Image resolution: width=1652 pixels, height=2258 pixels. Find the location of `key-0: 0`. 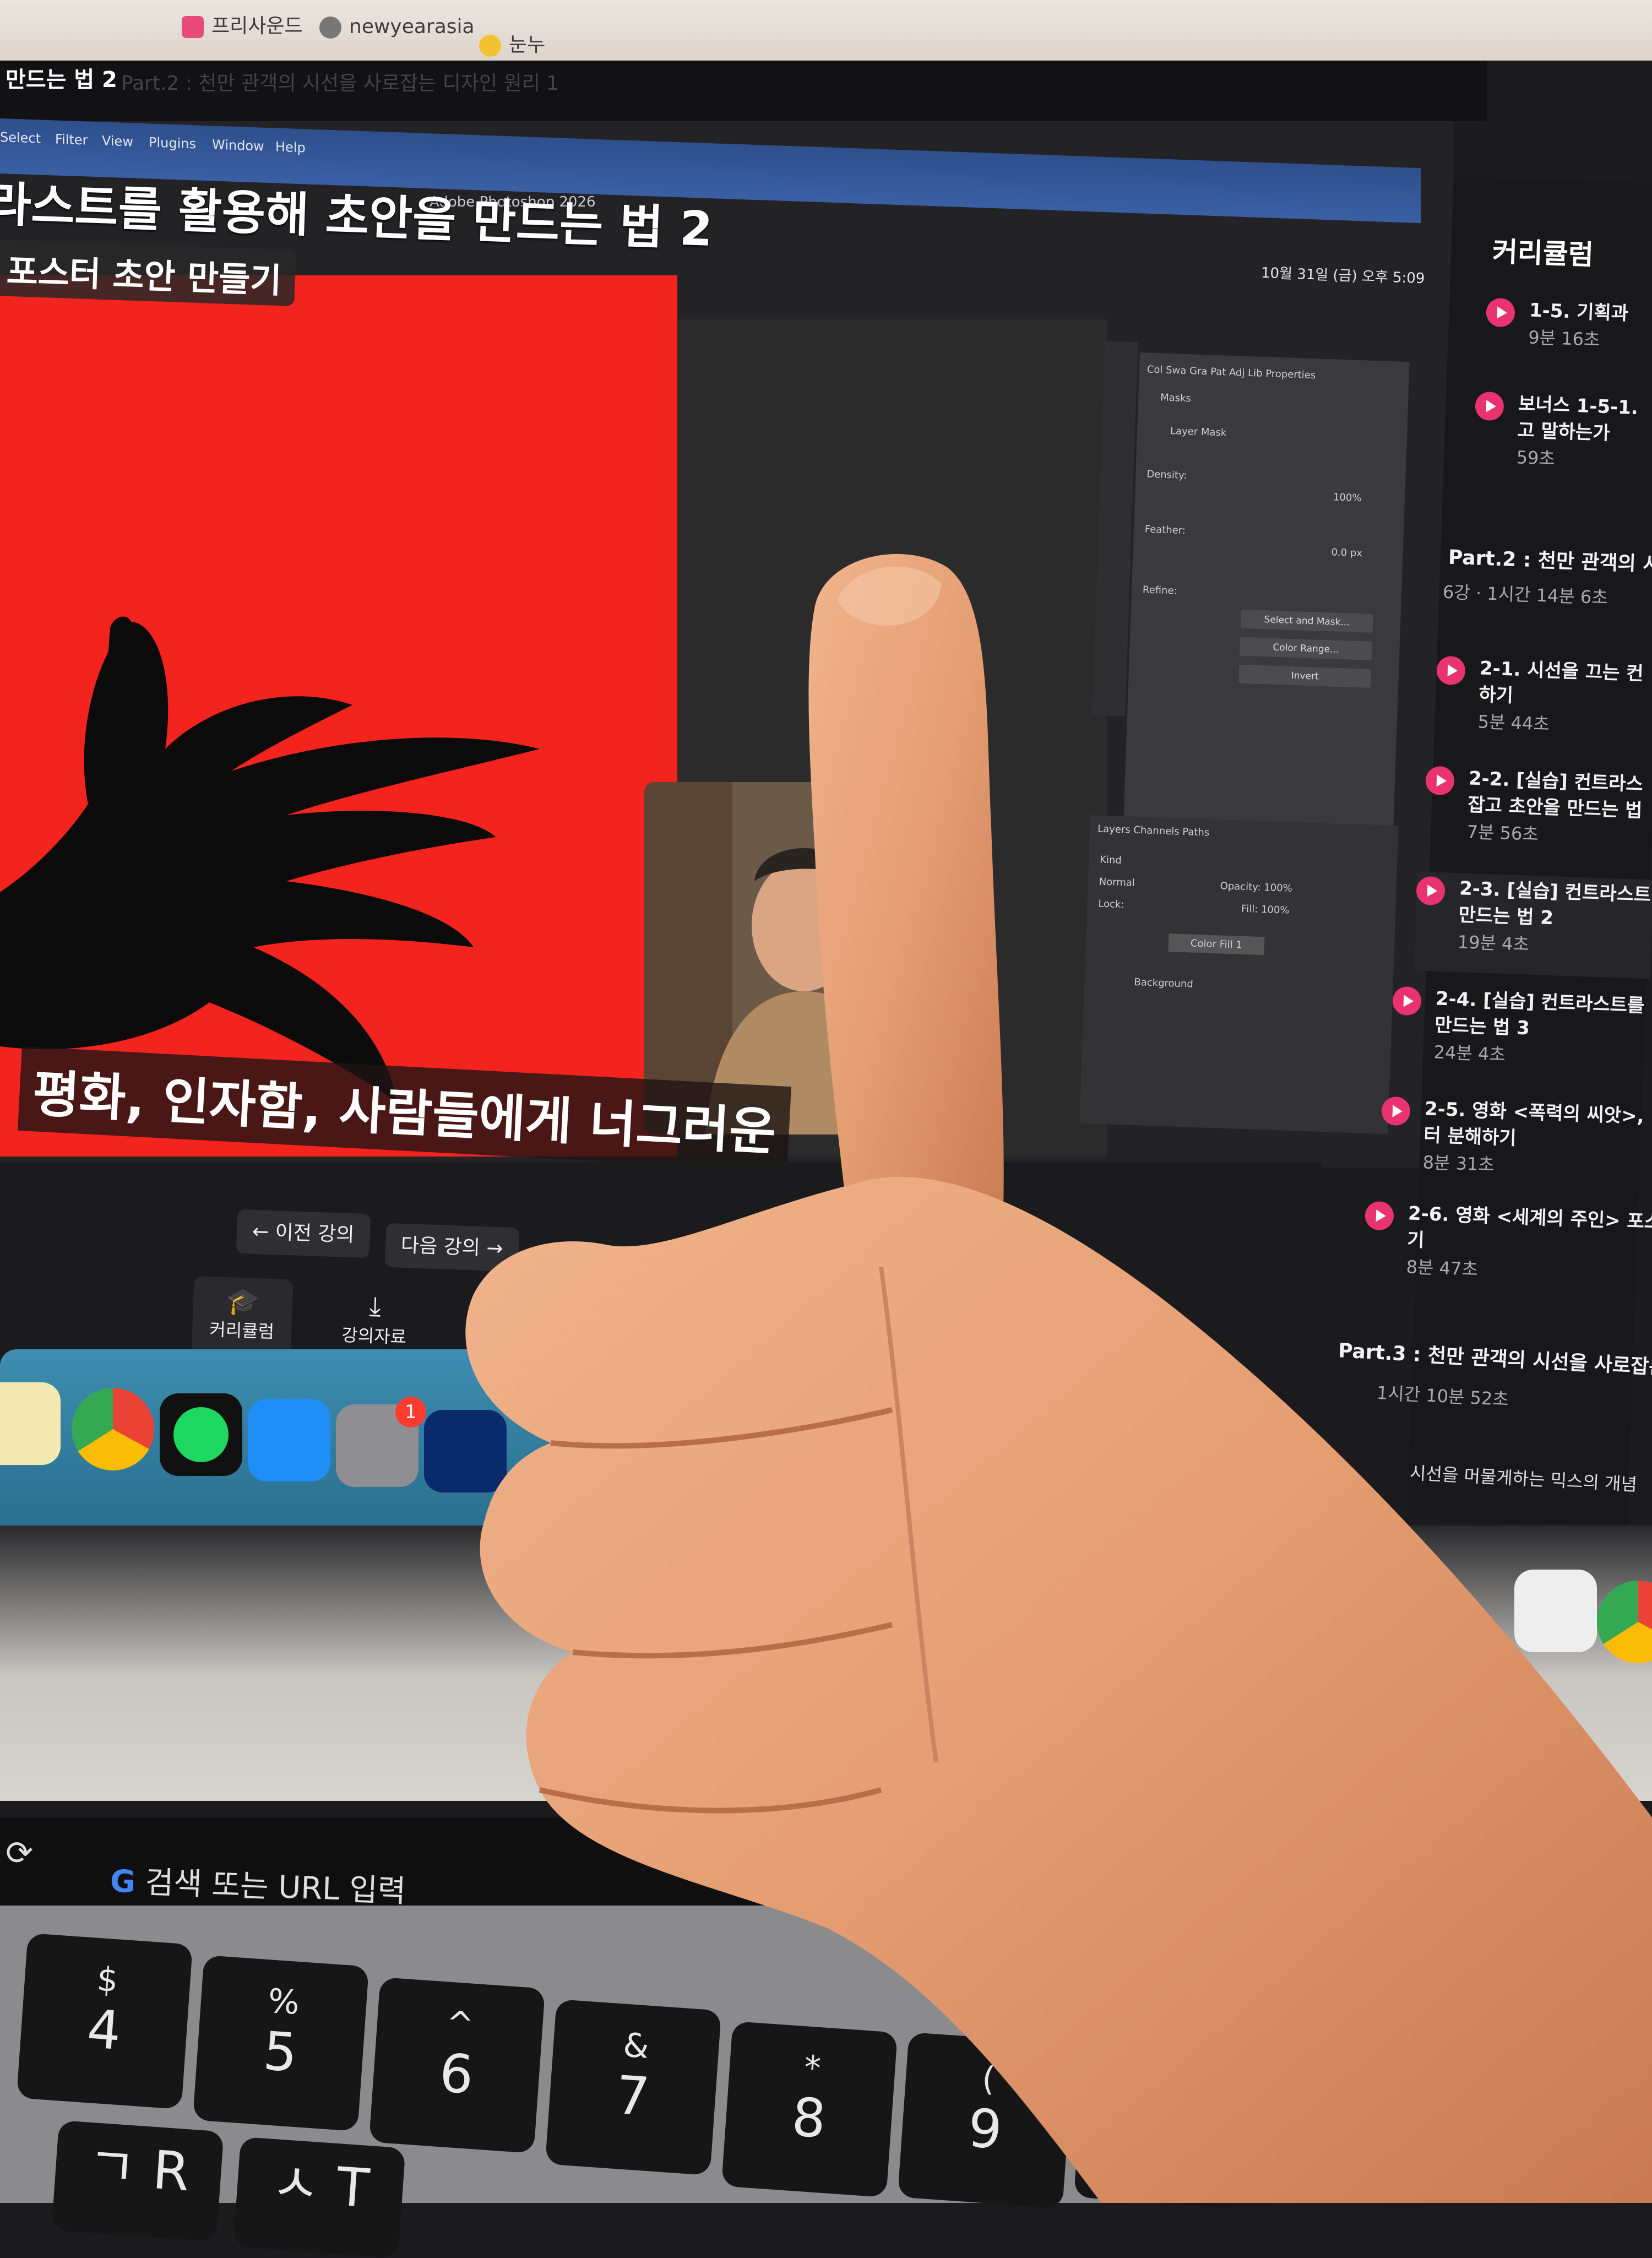

key-0: 0 is located at coordinates (1162, 2120).